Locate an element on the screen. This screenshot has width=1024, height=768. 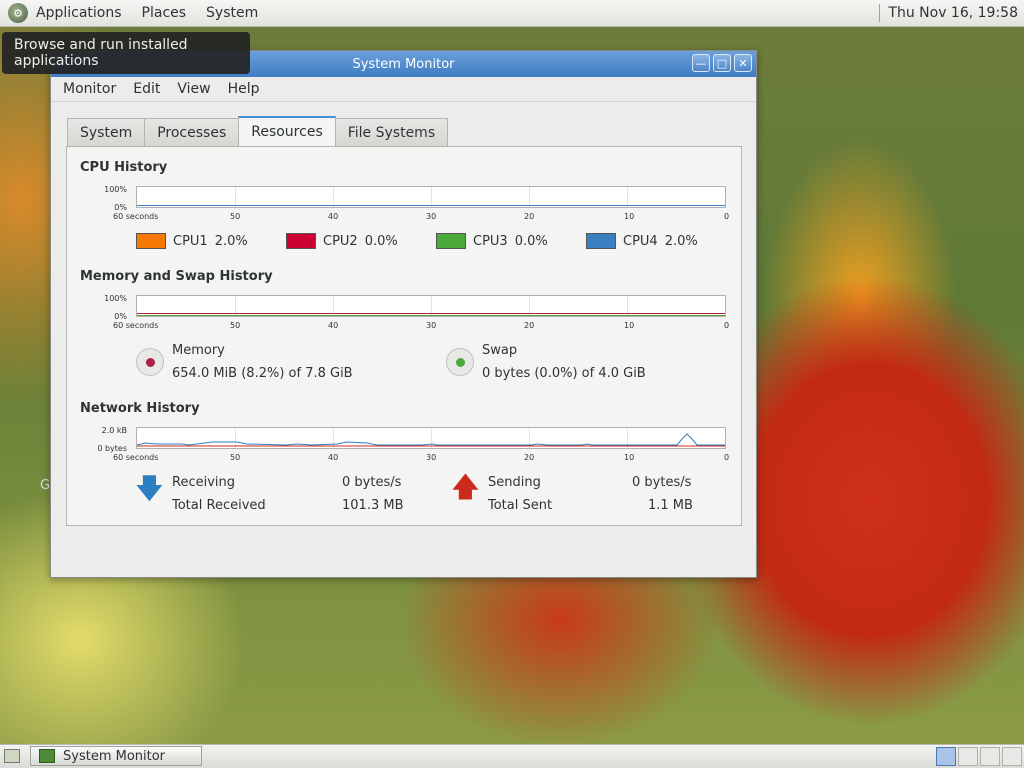
swap-gauge-icon is located at coordinates (460, 362).